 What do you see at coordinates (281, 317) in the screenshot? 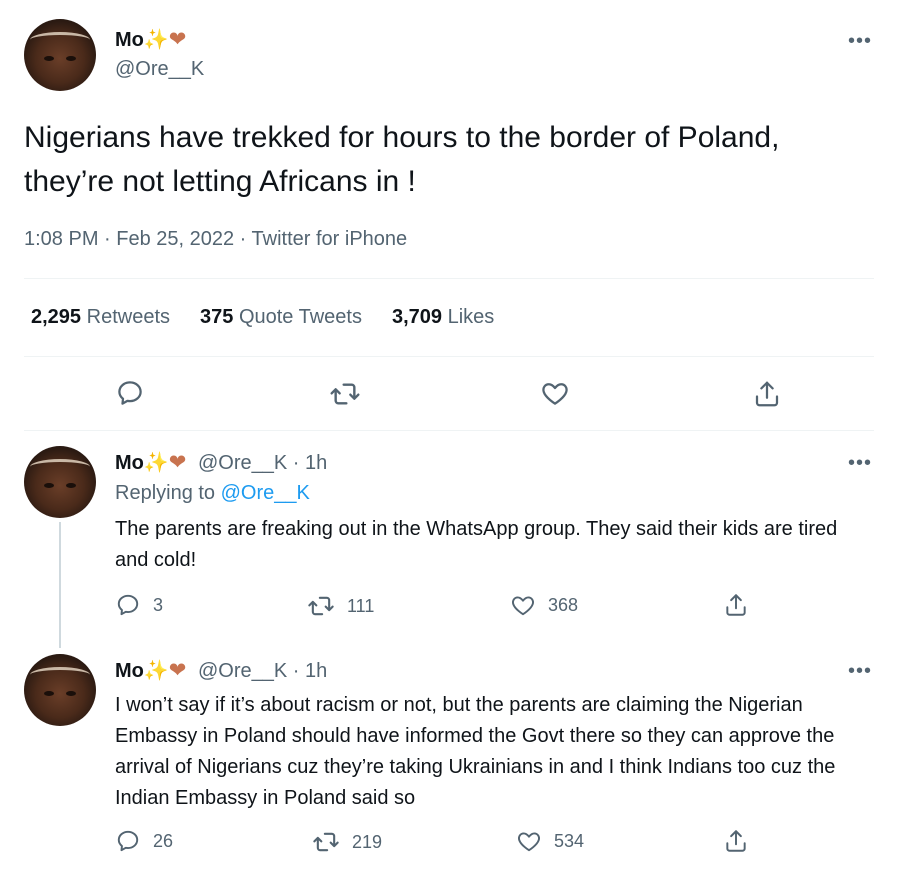
I see `quote-tweets-stat: 375 Quote Tweets` at bounding box center [281, 317].